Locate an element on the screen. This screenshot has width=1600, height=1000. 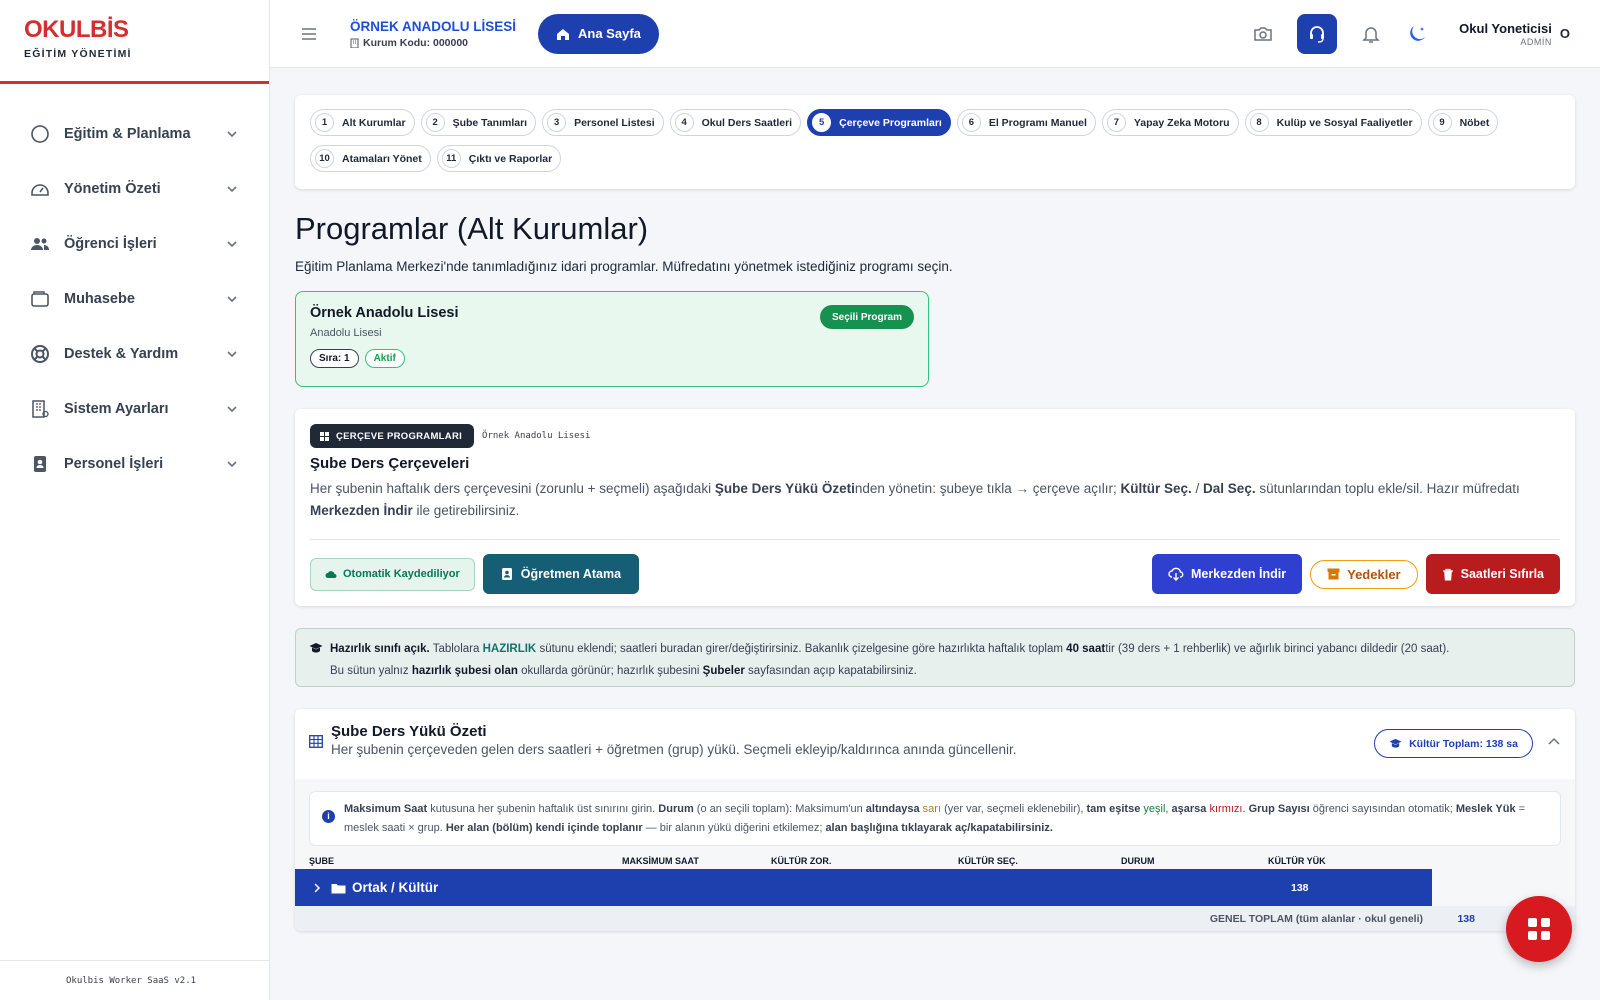
step-label: Çerçeve Programları is located at coordinates (890, 122).